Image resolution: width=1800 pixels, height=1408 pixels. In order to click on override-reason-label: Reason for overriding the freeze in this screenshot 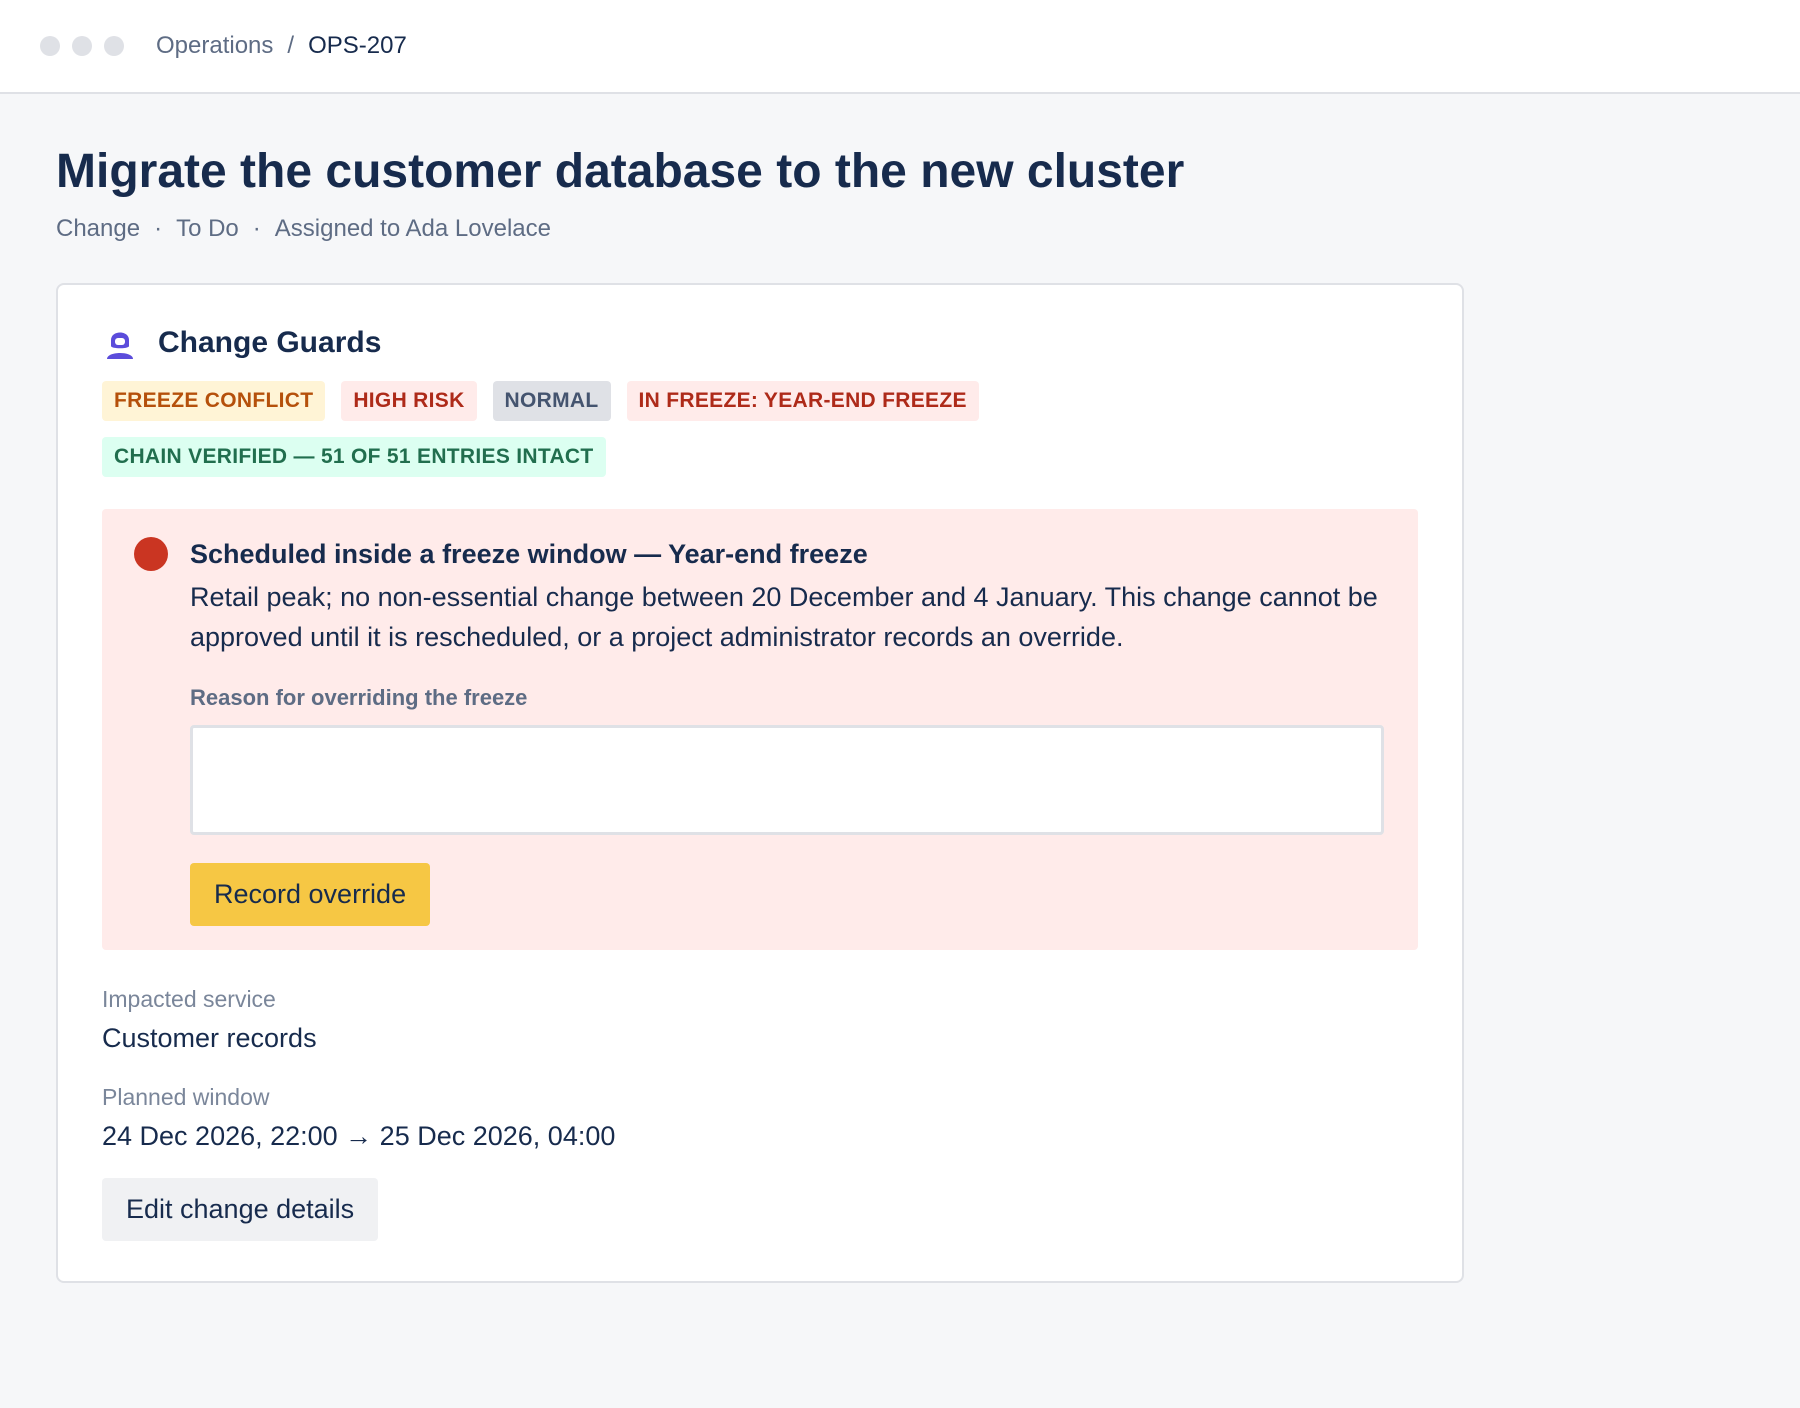, I will do `click(359, 698)`.